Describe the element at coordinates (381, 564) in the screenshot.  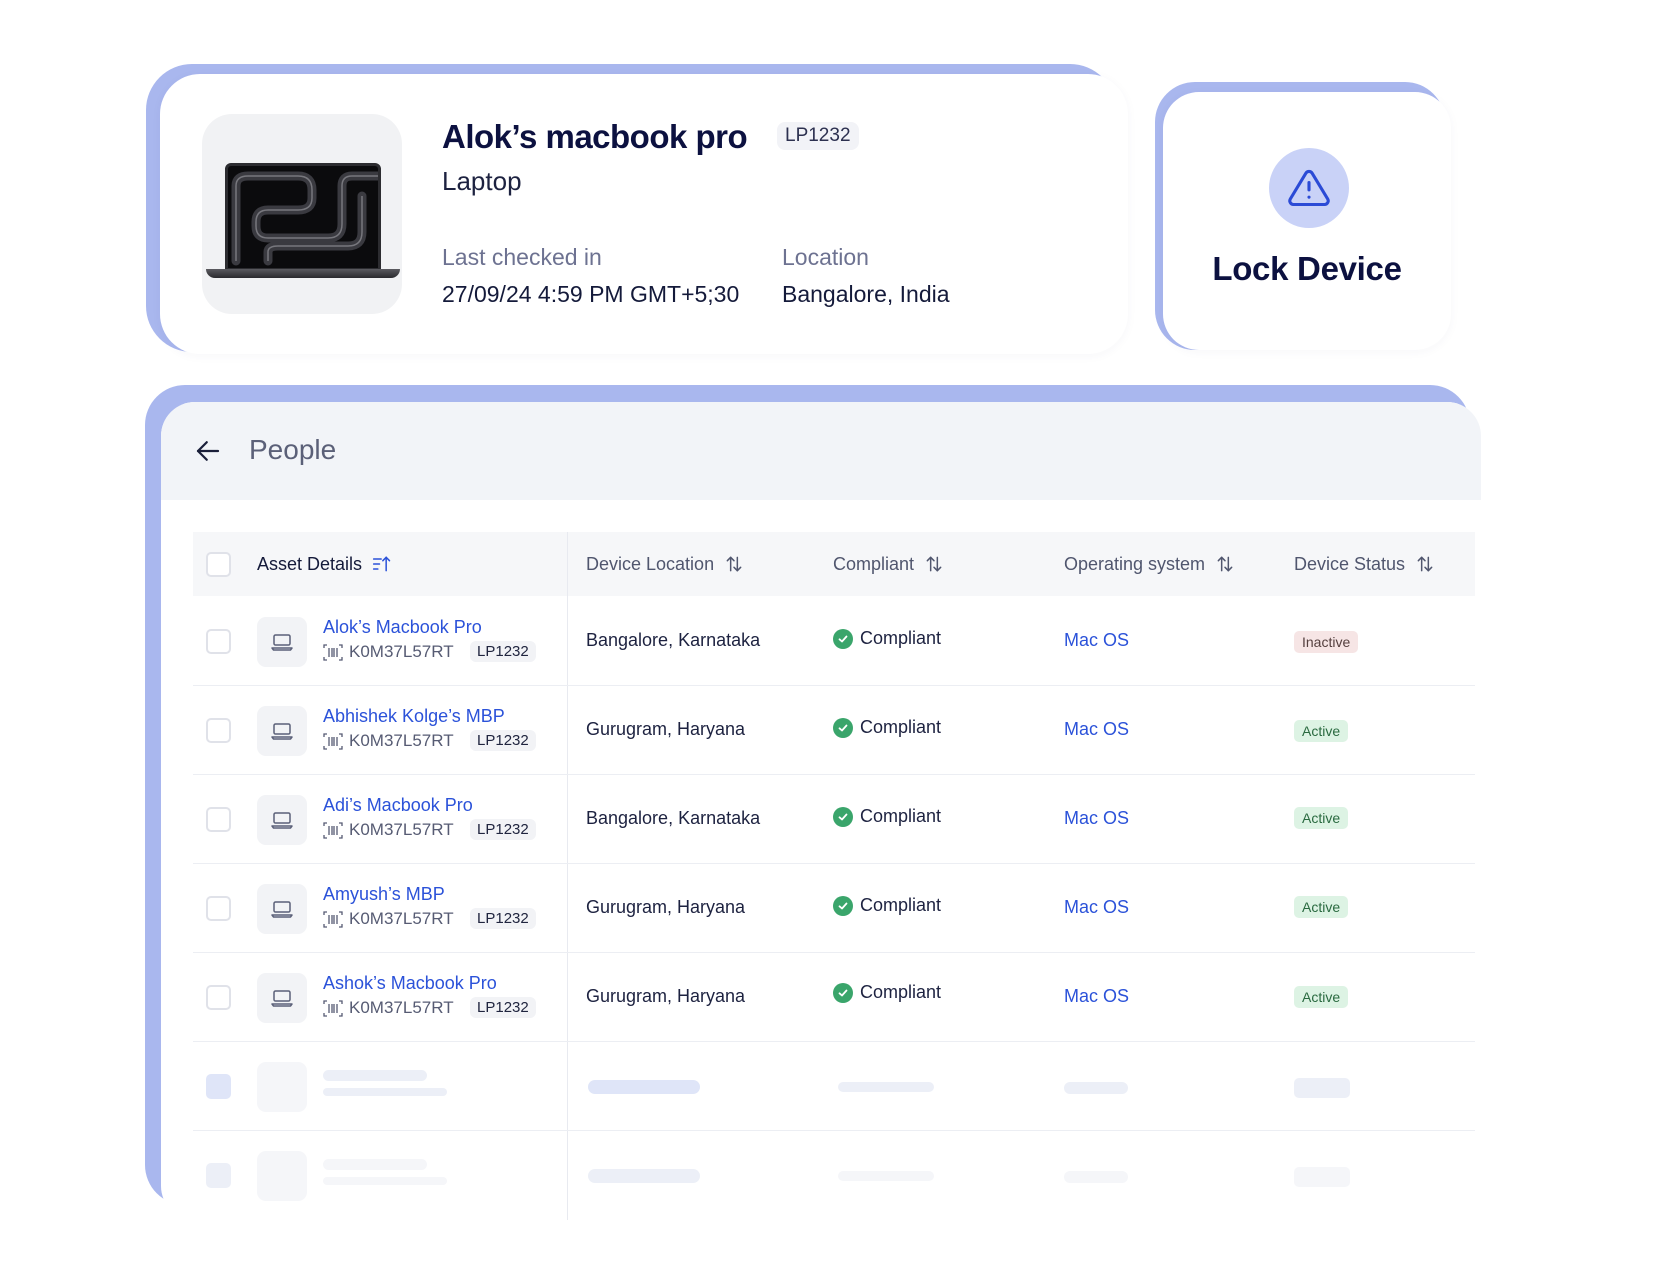
I see `sort-ascending-icon` at that location.